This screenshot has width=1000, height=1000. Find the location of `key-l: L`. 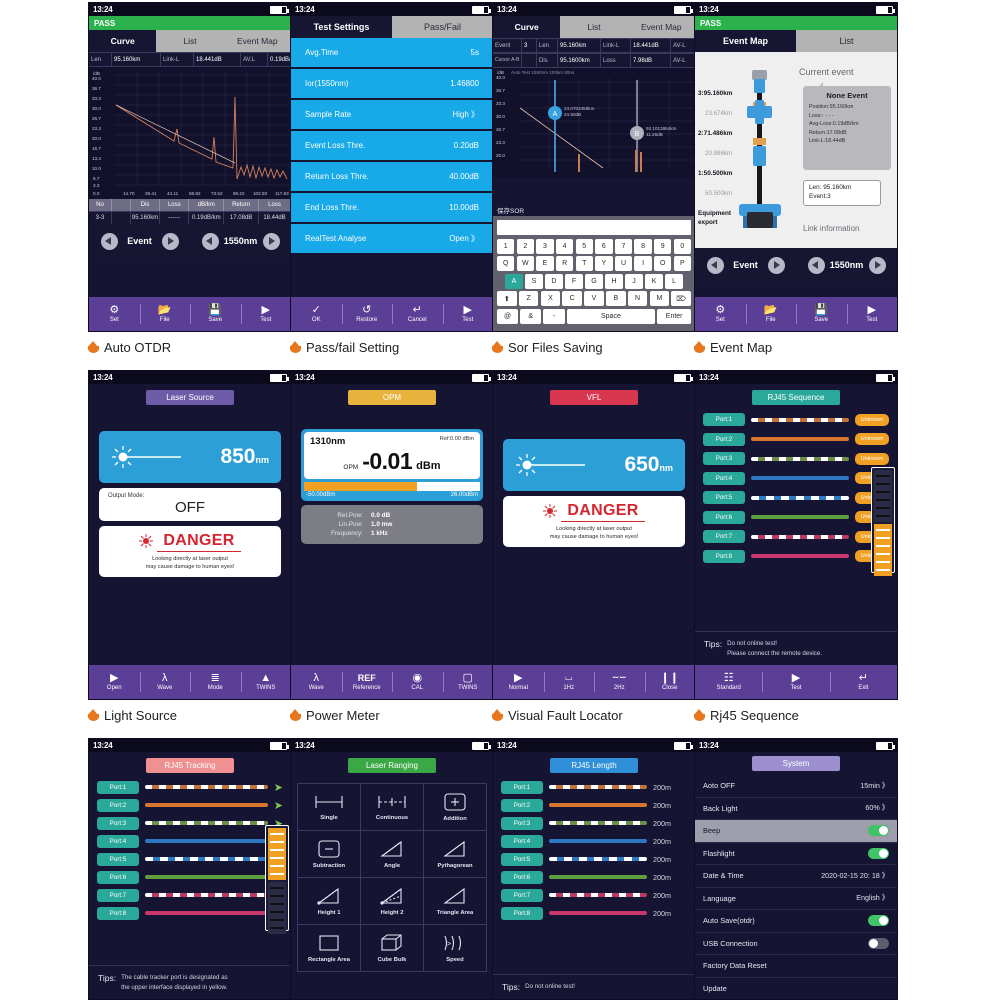

key-l: L is located at coordinates (674, 281).